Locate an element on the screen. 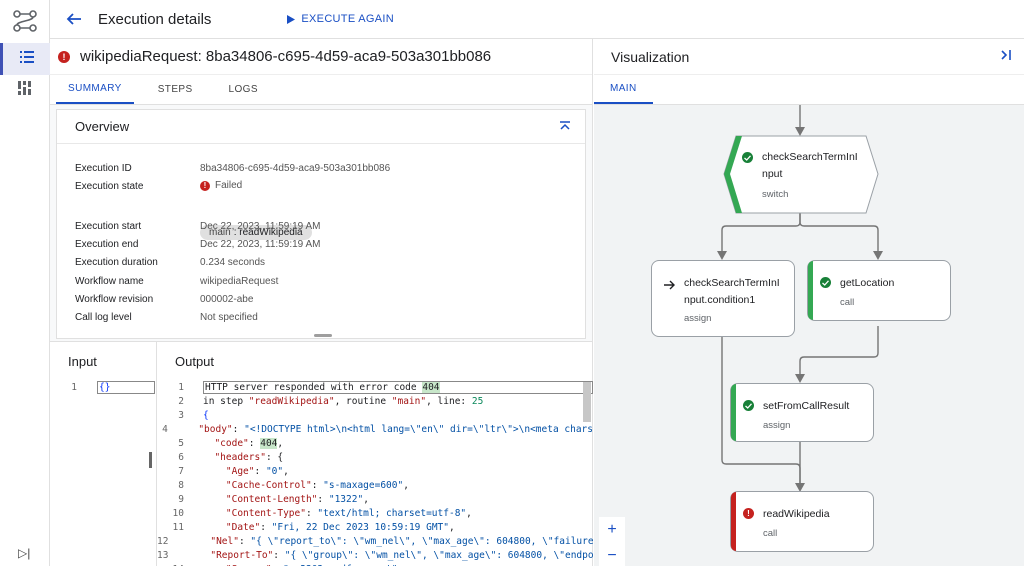  node-switch: checkSearchTermInI nput switch is located at coordinates (801, 174).